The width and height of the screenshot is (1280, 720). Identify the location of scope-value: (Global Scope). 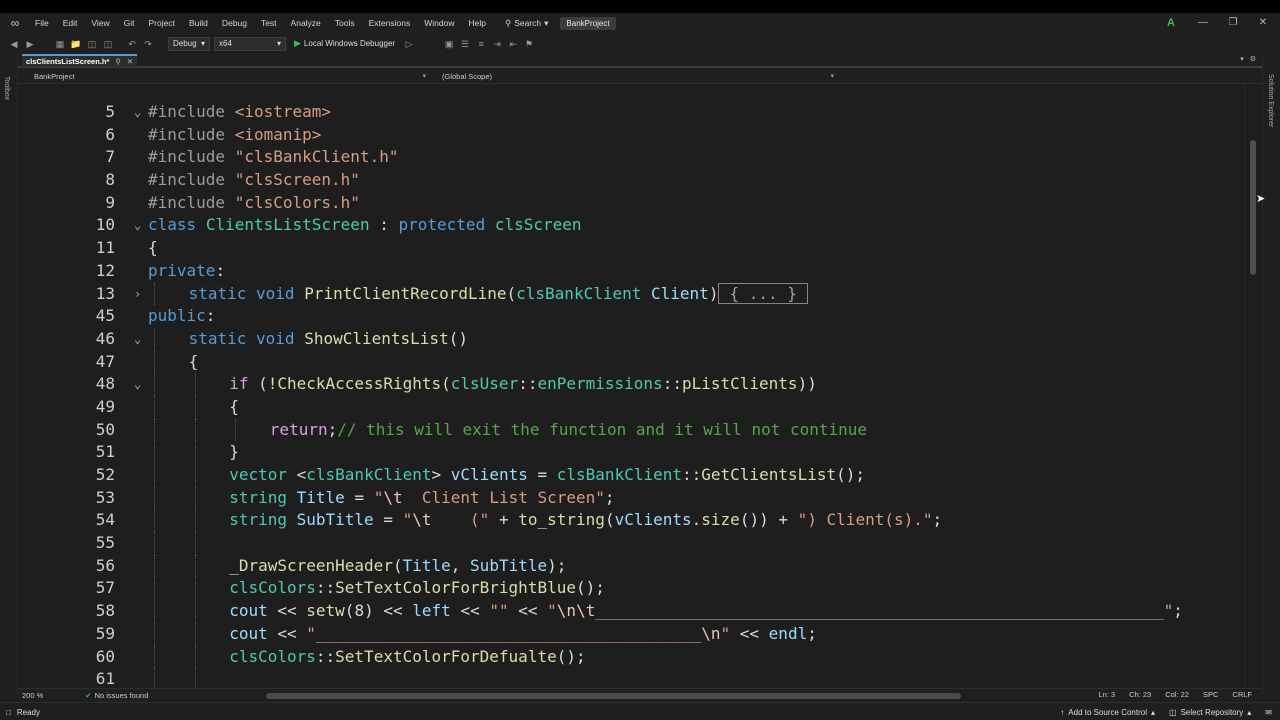
(467, 76).